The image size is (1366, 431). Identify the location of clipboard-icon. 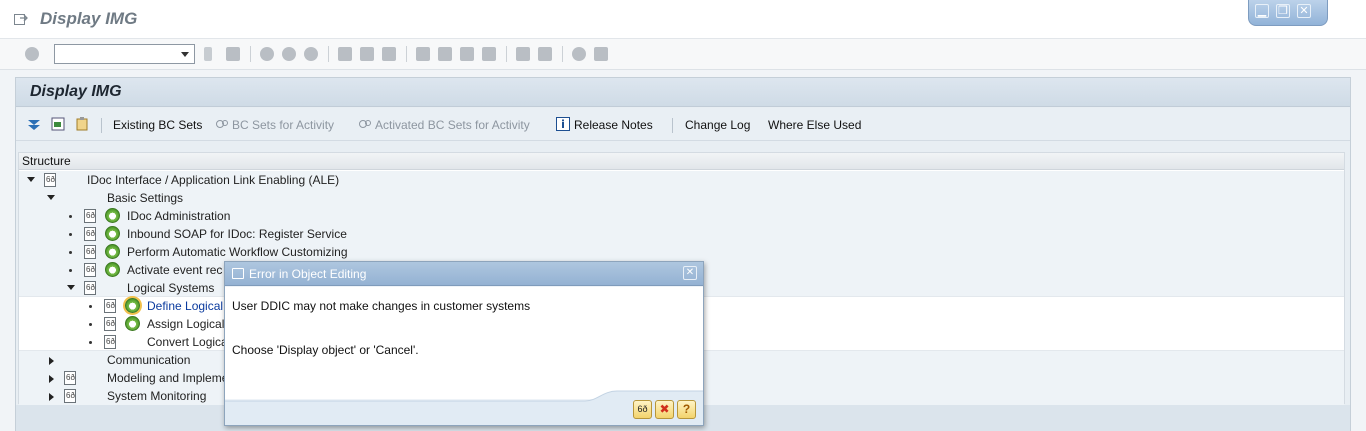
(82, 124).